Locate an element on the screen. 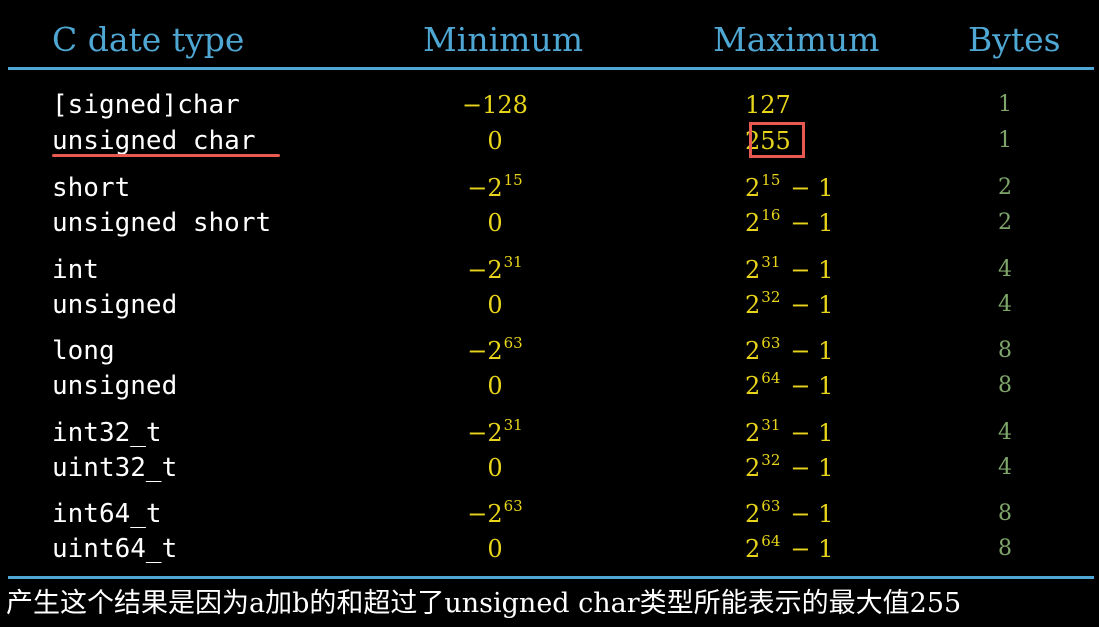 Image resolution: width=1099 pixels, height=627 pixels. table-row: unsigned 0 232 − 1 4 is located at coordinates (549, 305).